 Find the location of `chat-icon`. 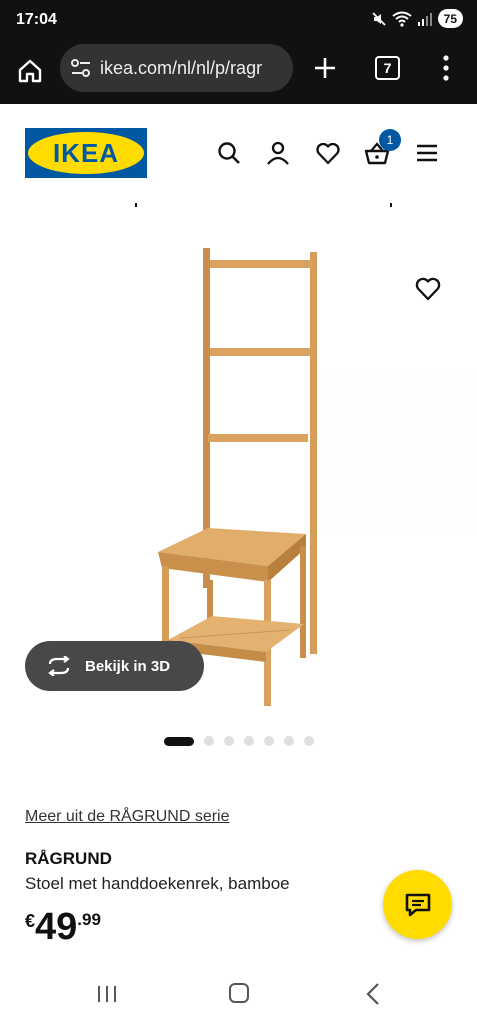

chat-icon is located at coordinates (417, 904).